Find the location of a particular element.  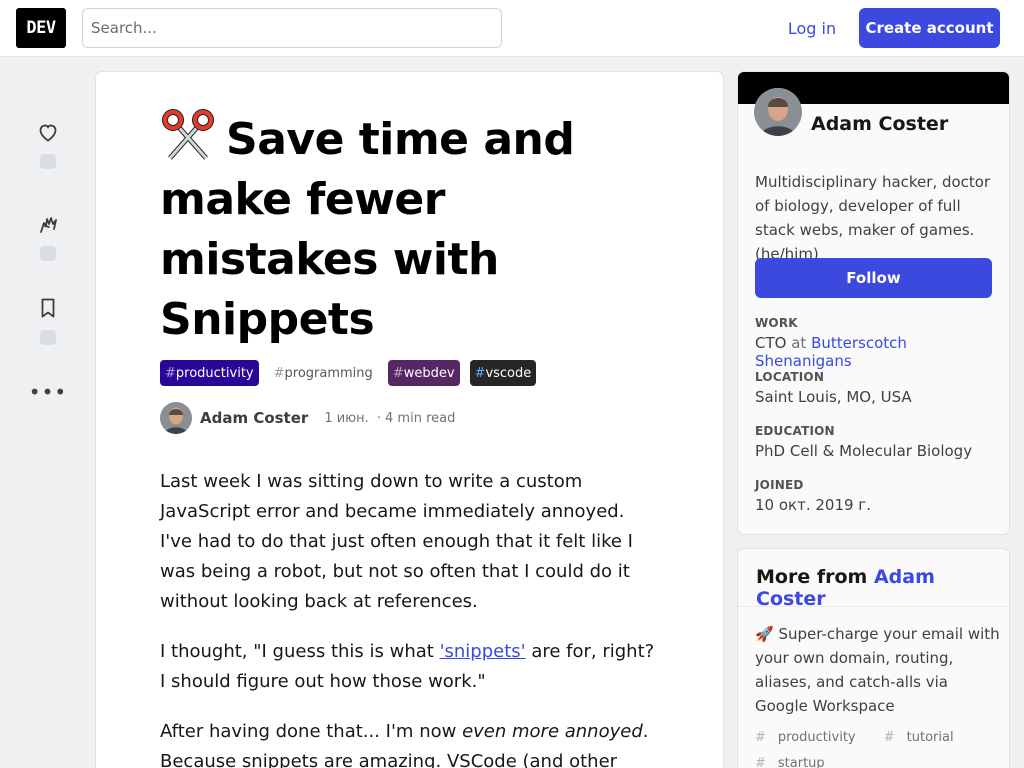

like-reaction is located at coordinates (48, 144).